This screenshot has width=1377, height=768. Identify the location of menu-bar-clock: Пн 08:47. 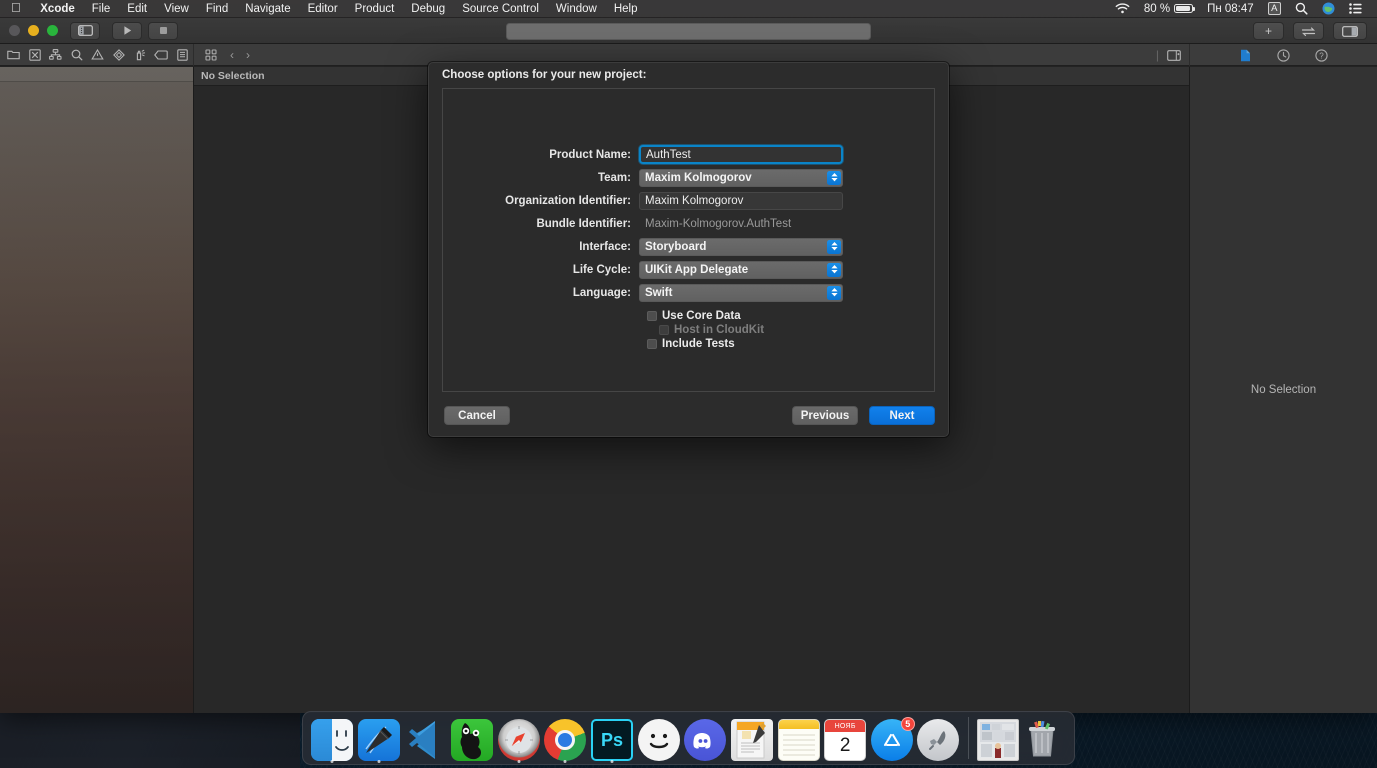
(1230, 9).